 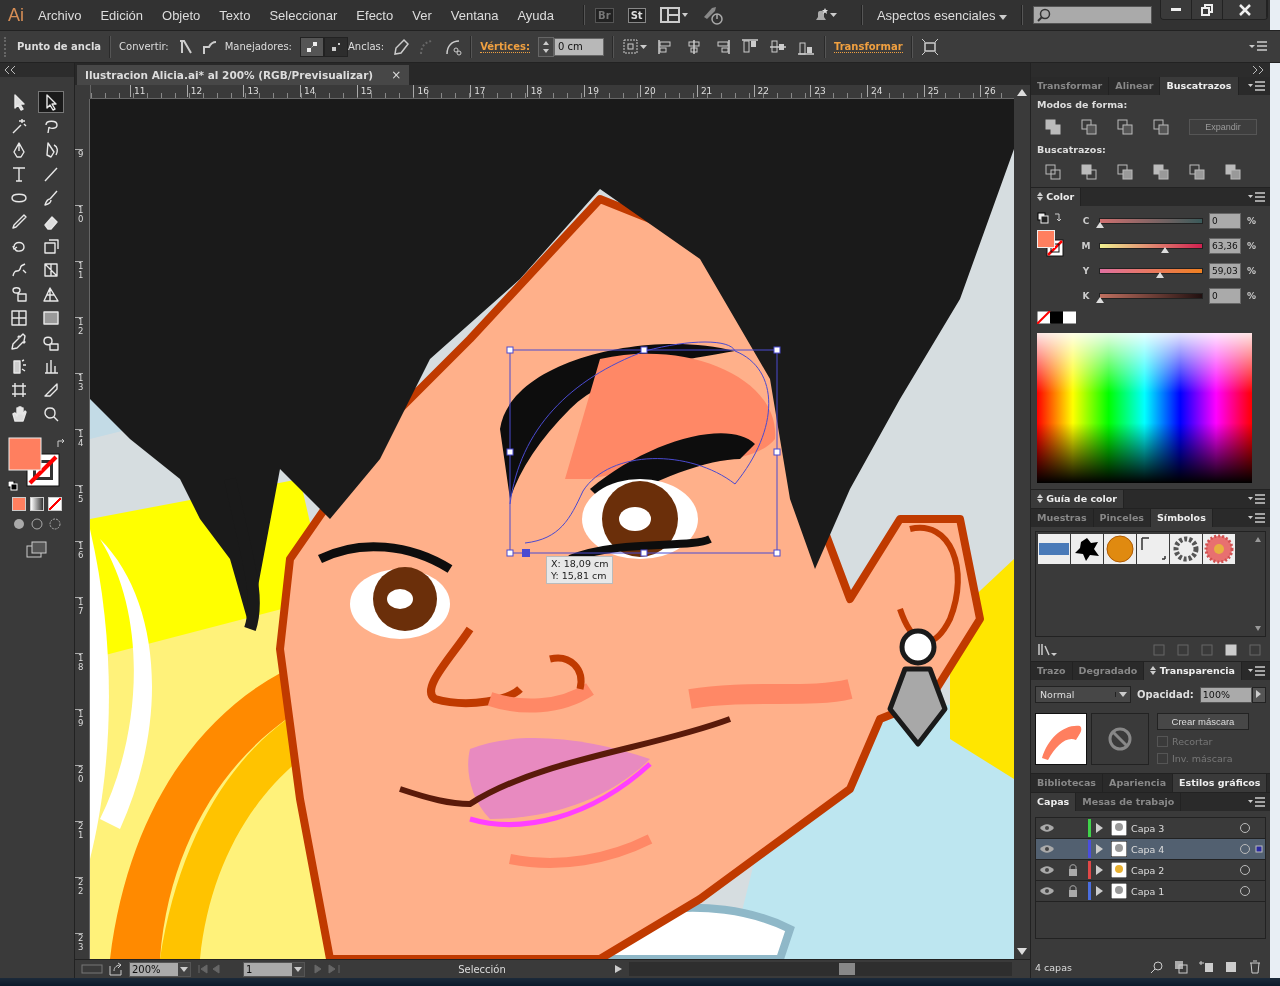 I want to click on workspace-dropdown: Aspectos esenciales, so click(x=941, y=15).